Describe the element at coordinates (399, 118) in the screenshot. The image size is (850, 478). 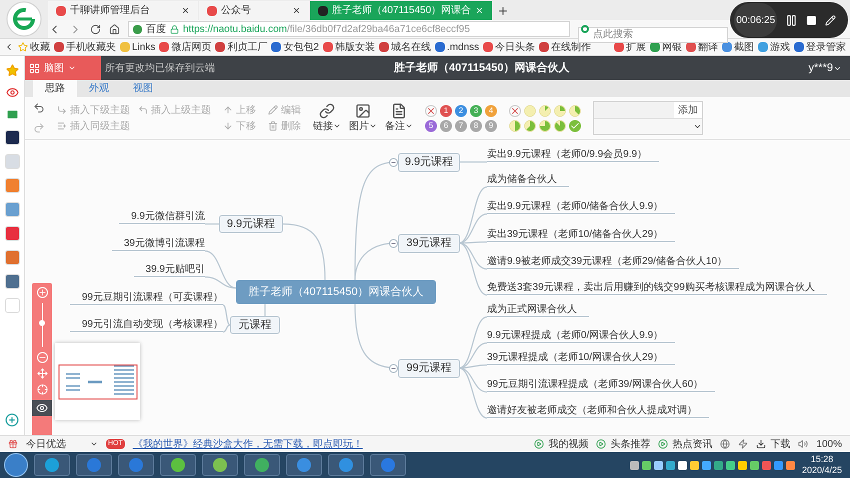
I see `toolbar-dropdown: 备注` at that location.